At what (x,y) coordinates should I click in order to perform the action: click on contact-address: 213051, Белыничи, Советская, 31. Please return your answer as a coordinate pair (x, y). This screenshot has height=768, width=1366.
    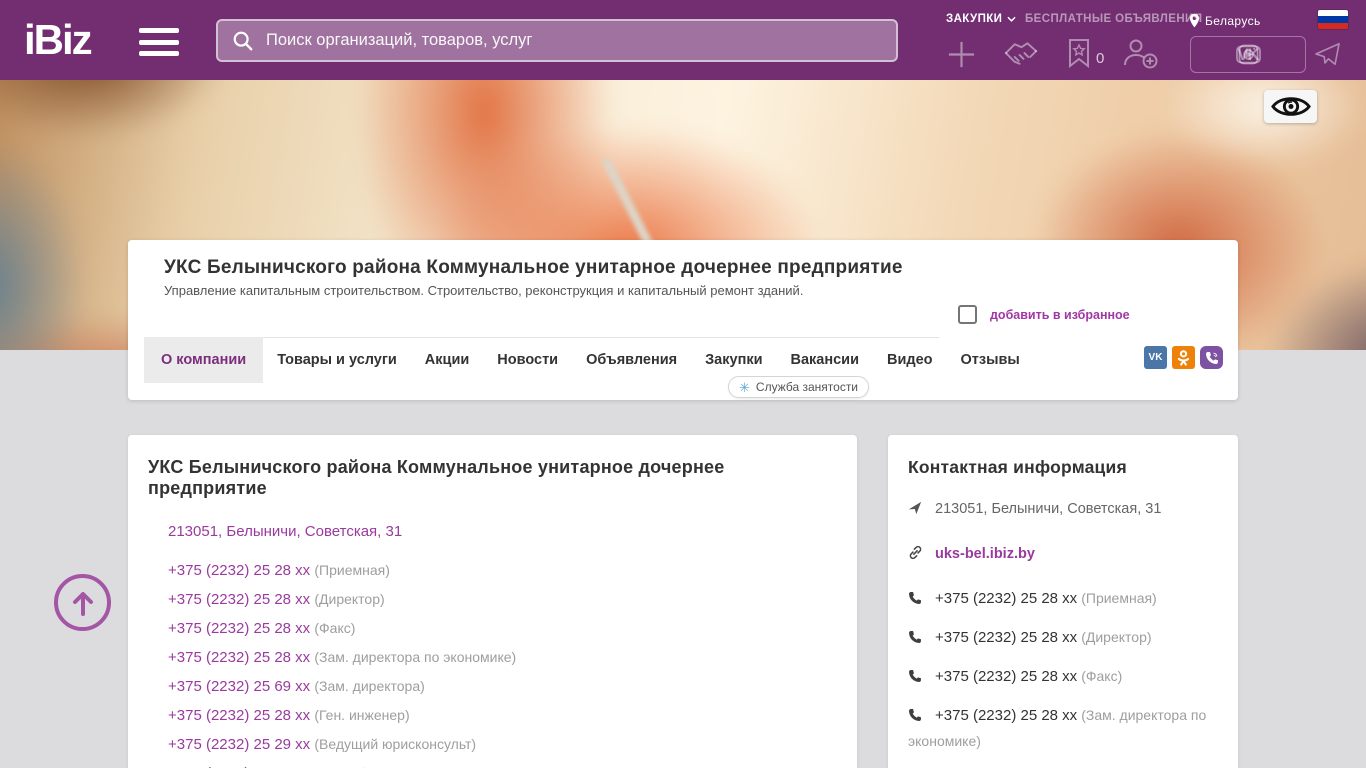
    Looking at the image, I should click on (1048, 509).